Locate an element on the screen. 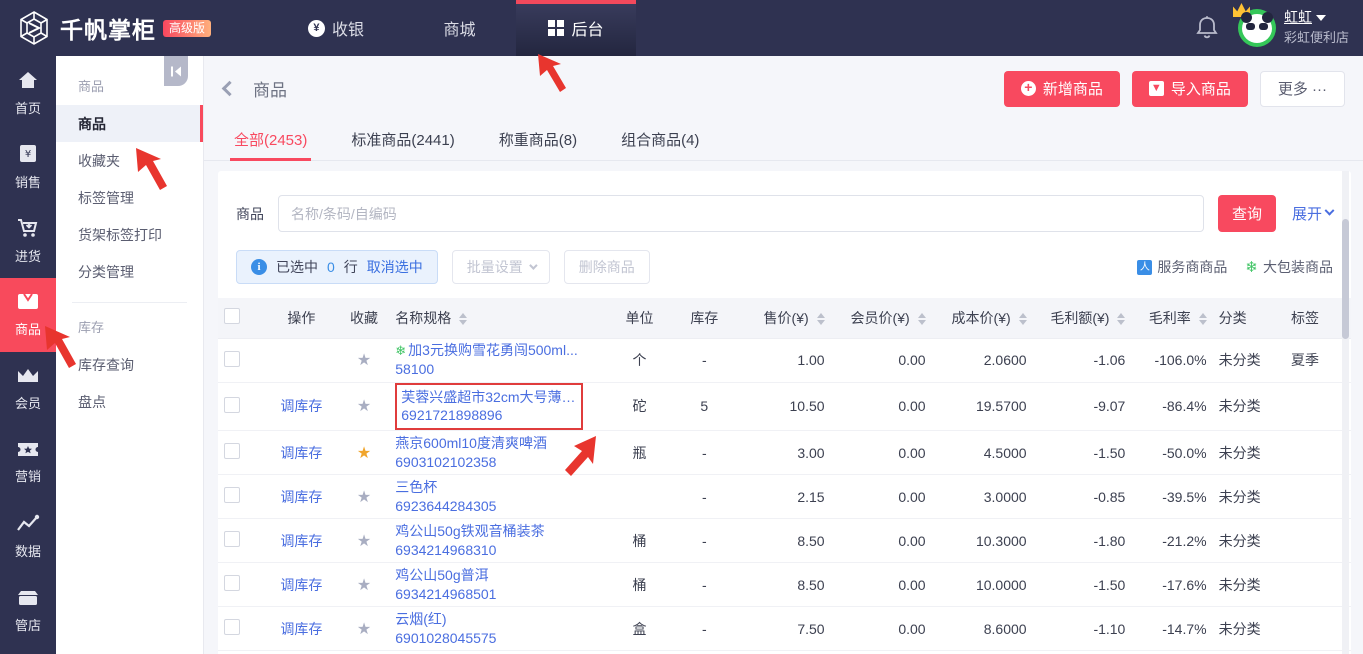 This screenshot has width=1363, height=654. submenu-item-goods: 商品 is located at coordinates (129, 123).